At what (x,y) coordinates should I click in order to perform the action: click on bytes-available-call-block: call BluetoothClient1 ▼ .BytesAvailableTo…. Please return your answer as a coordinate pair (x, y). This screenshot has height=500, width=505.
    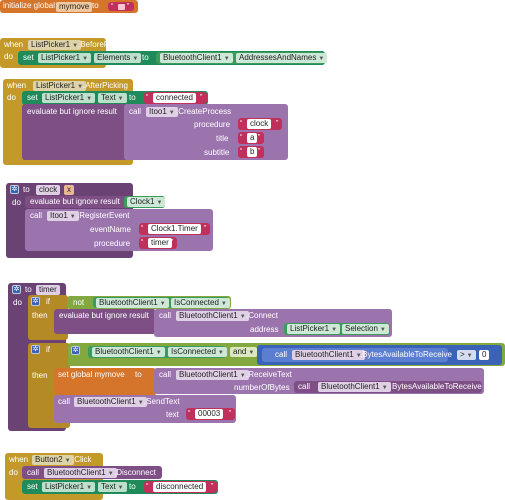
    Looking at the image, I should click on (357, 355).